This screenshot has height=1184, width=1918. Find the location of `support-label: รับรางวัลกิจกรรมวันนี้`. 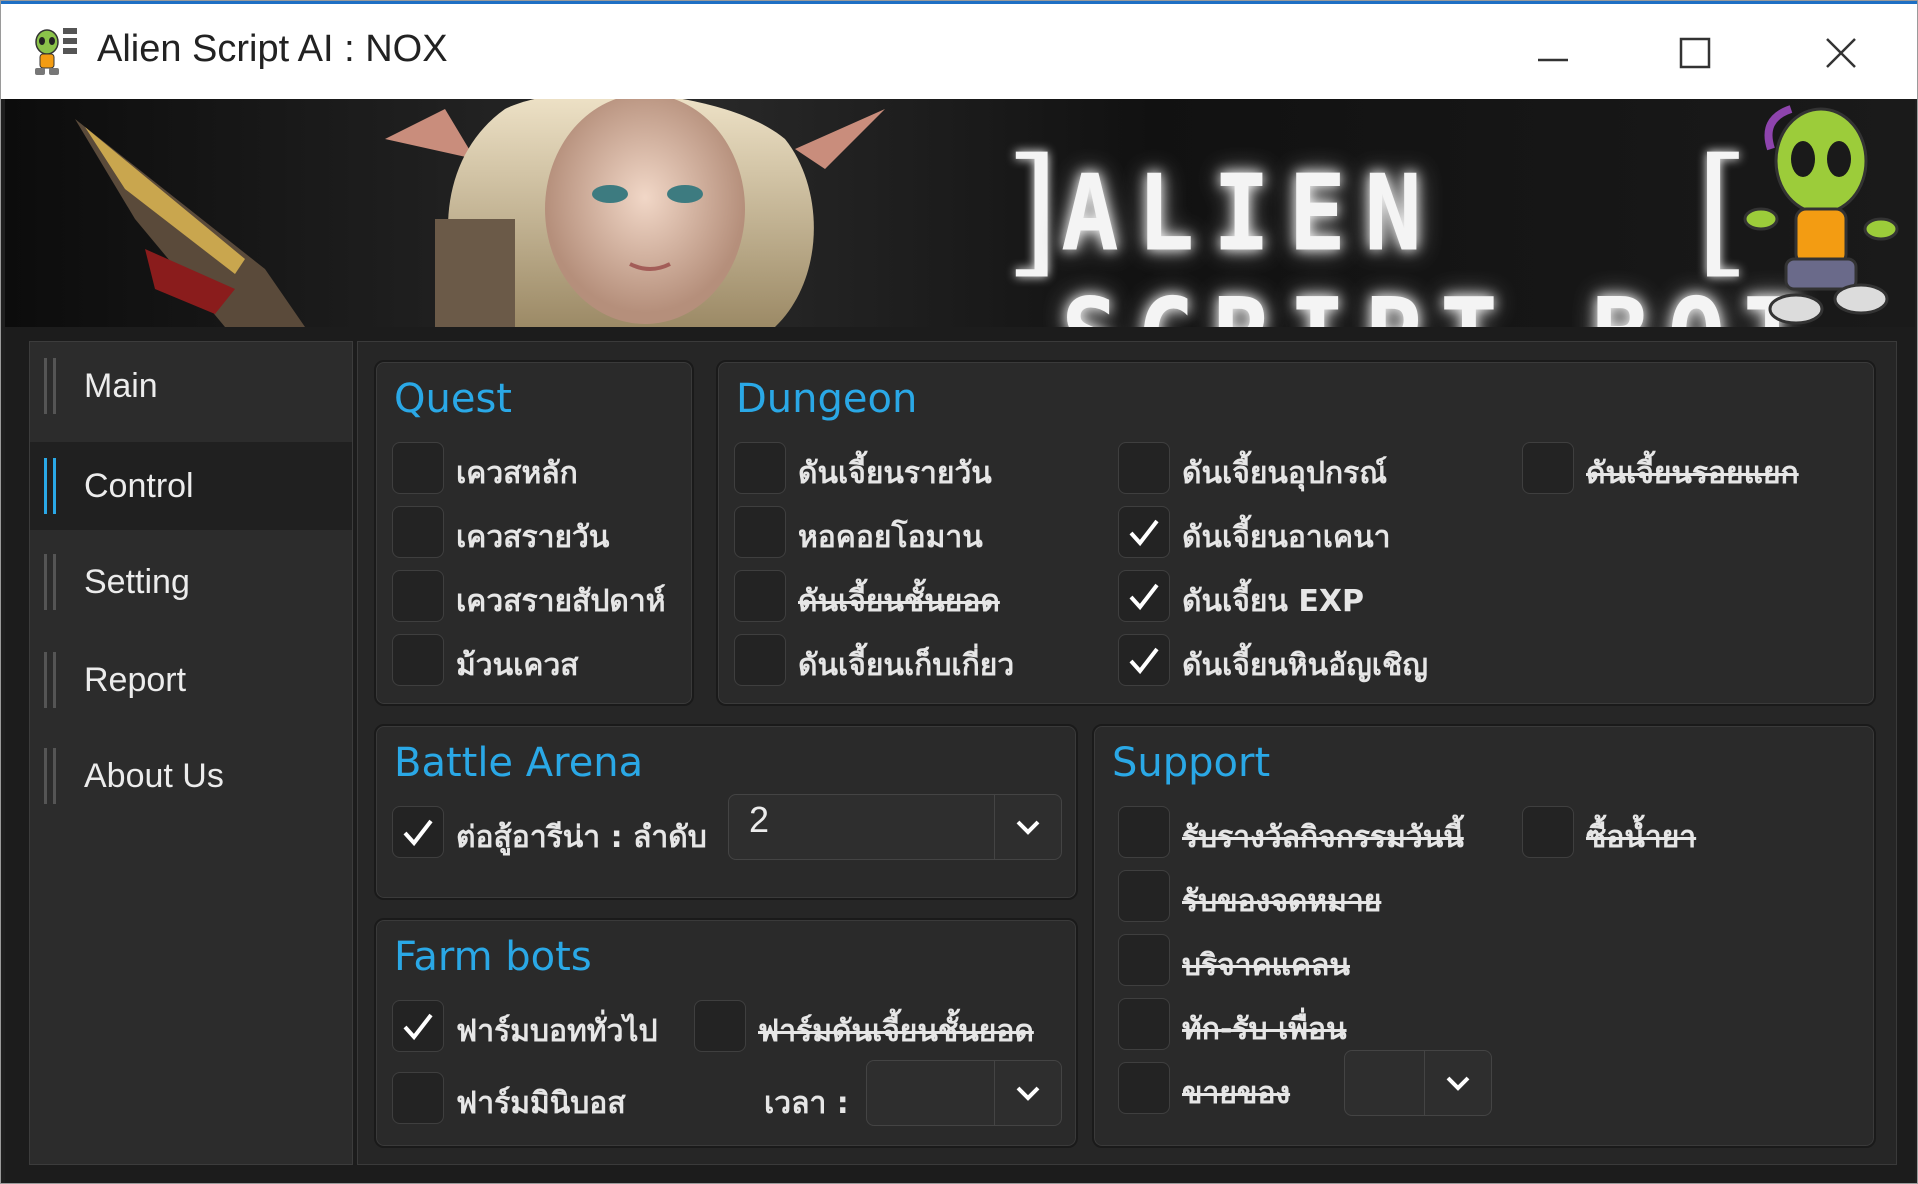

support-label: รับรางวัลกิจกรรมวันนี้ is located at coordinates (1323, 837).